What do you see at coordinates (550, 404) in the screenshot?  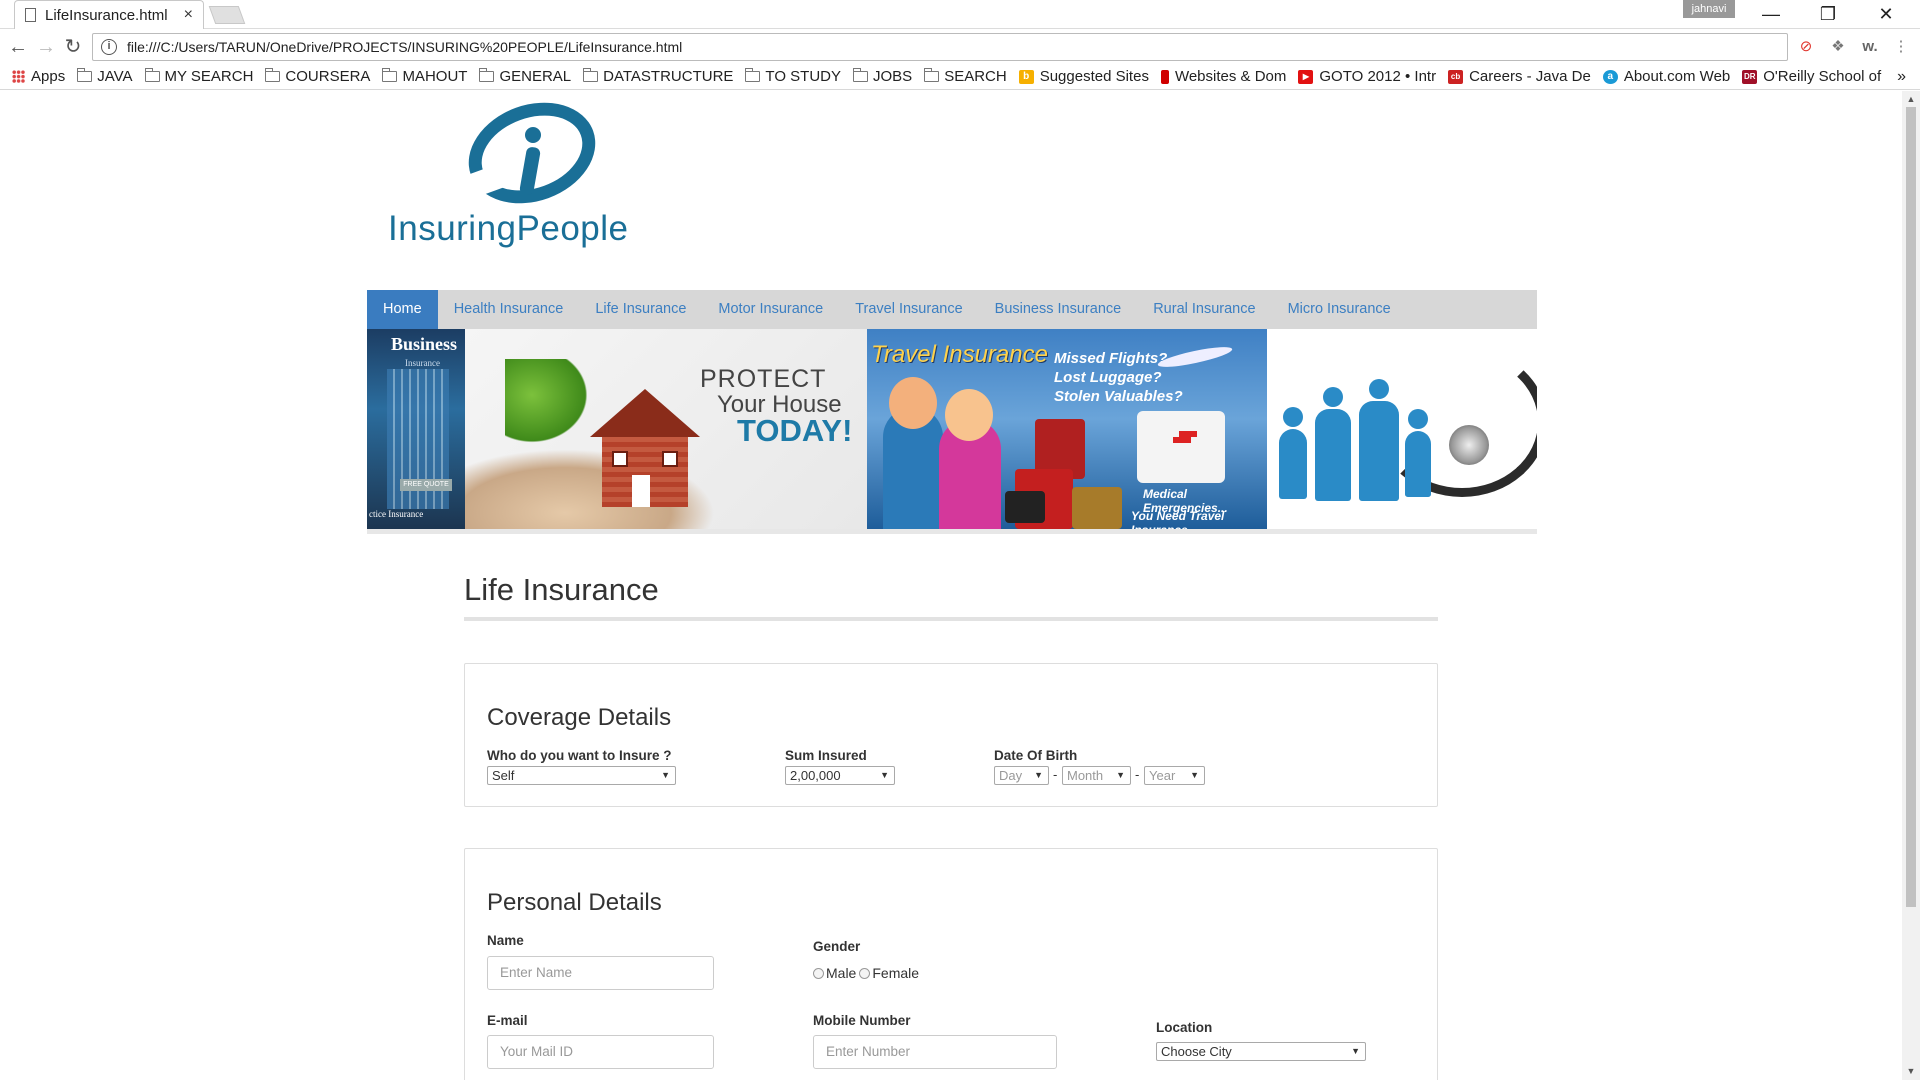 I see `plant-image` at bounding box center [550, 404].